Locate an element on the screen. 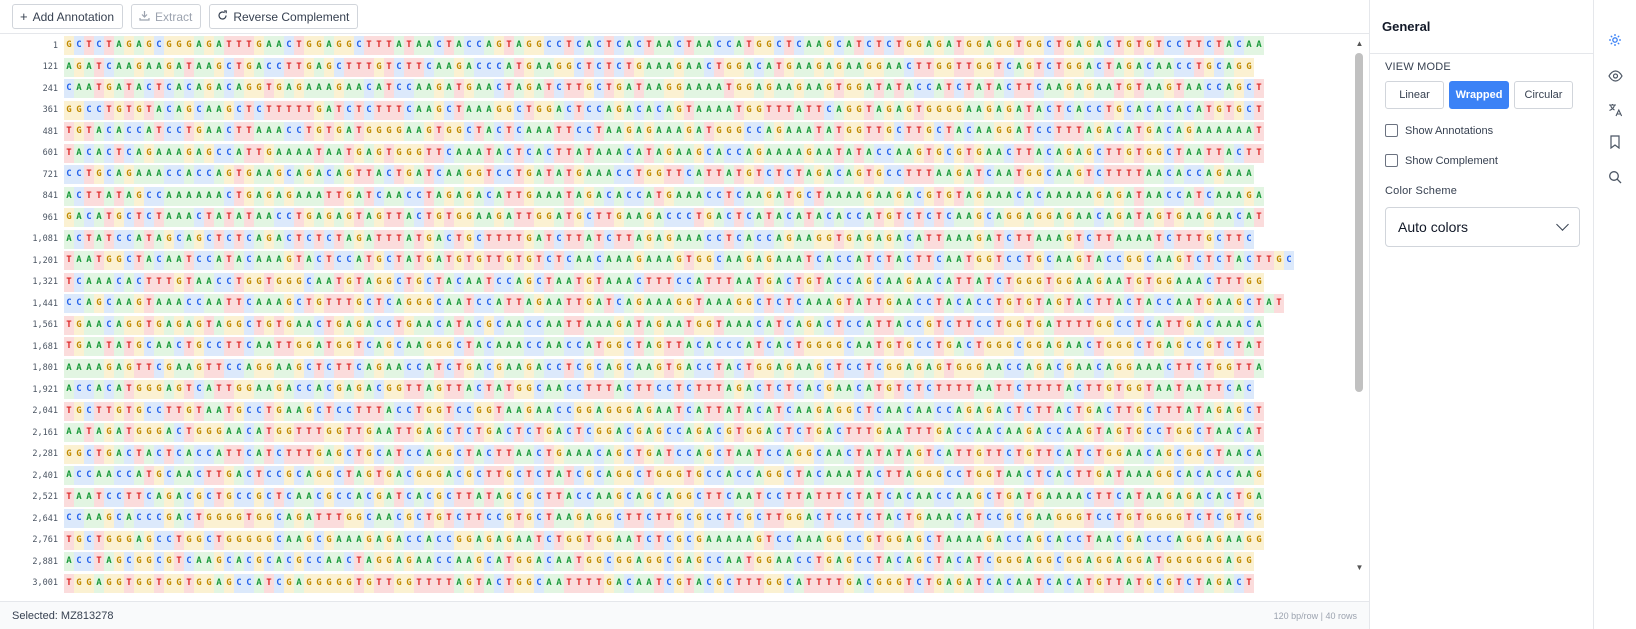 The height and width of the screenshot is (629, 1636). scrollbar-thumb is located at coordinates (1359, 222).